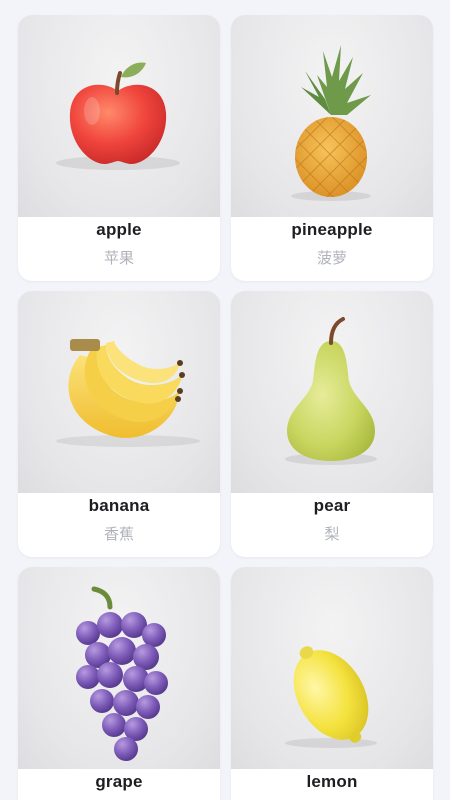 The image size is (450, 800). Describe the element at coordinates (332, 229) in the screenshot. I see `fruit-name-english: pineapple` at that location.